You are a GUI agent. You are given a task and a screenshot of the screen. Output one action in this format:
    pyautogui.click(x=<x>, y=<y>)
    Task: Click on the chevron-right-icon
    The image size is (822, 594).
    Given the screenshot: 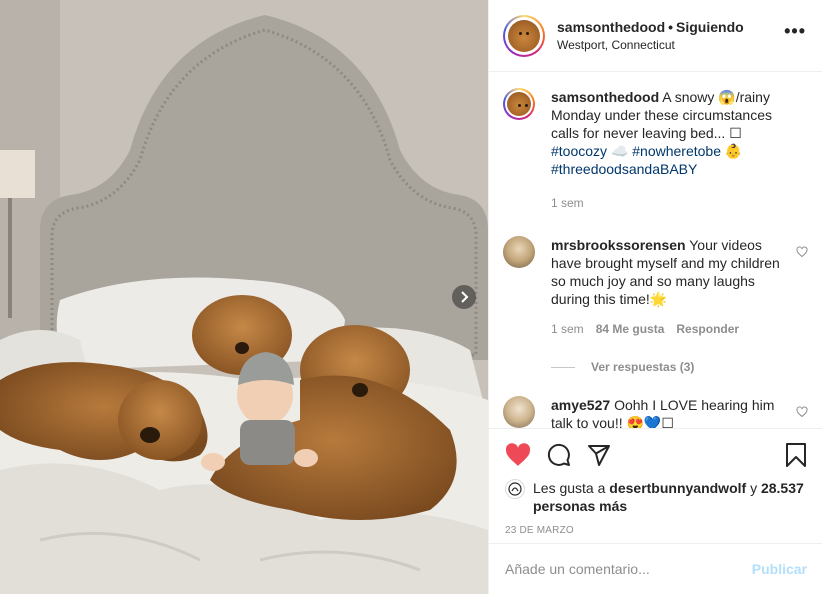 What is the action you would take?
    pyautogui.click(x=465, y=297)
    